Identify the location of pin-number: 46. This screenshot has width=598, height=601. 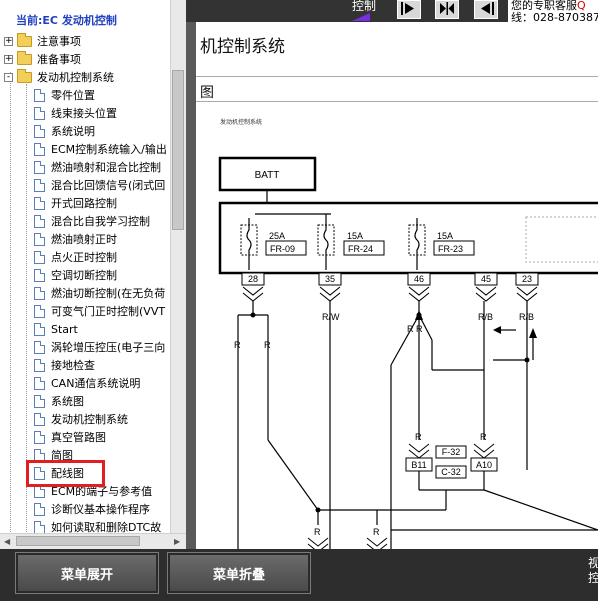
(419, 279).